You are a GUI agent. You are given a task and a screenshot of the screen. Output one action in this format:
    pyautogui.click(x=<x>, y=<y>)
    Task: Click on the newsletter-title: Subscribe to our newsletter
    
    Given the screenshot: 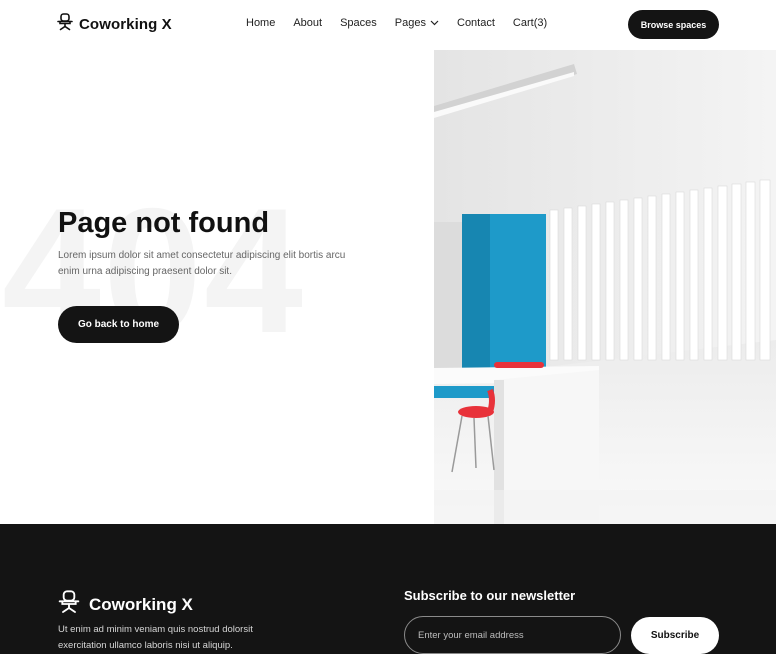 What is the action you would take?
    pyautogui.click(x=490, y=595)
    